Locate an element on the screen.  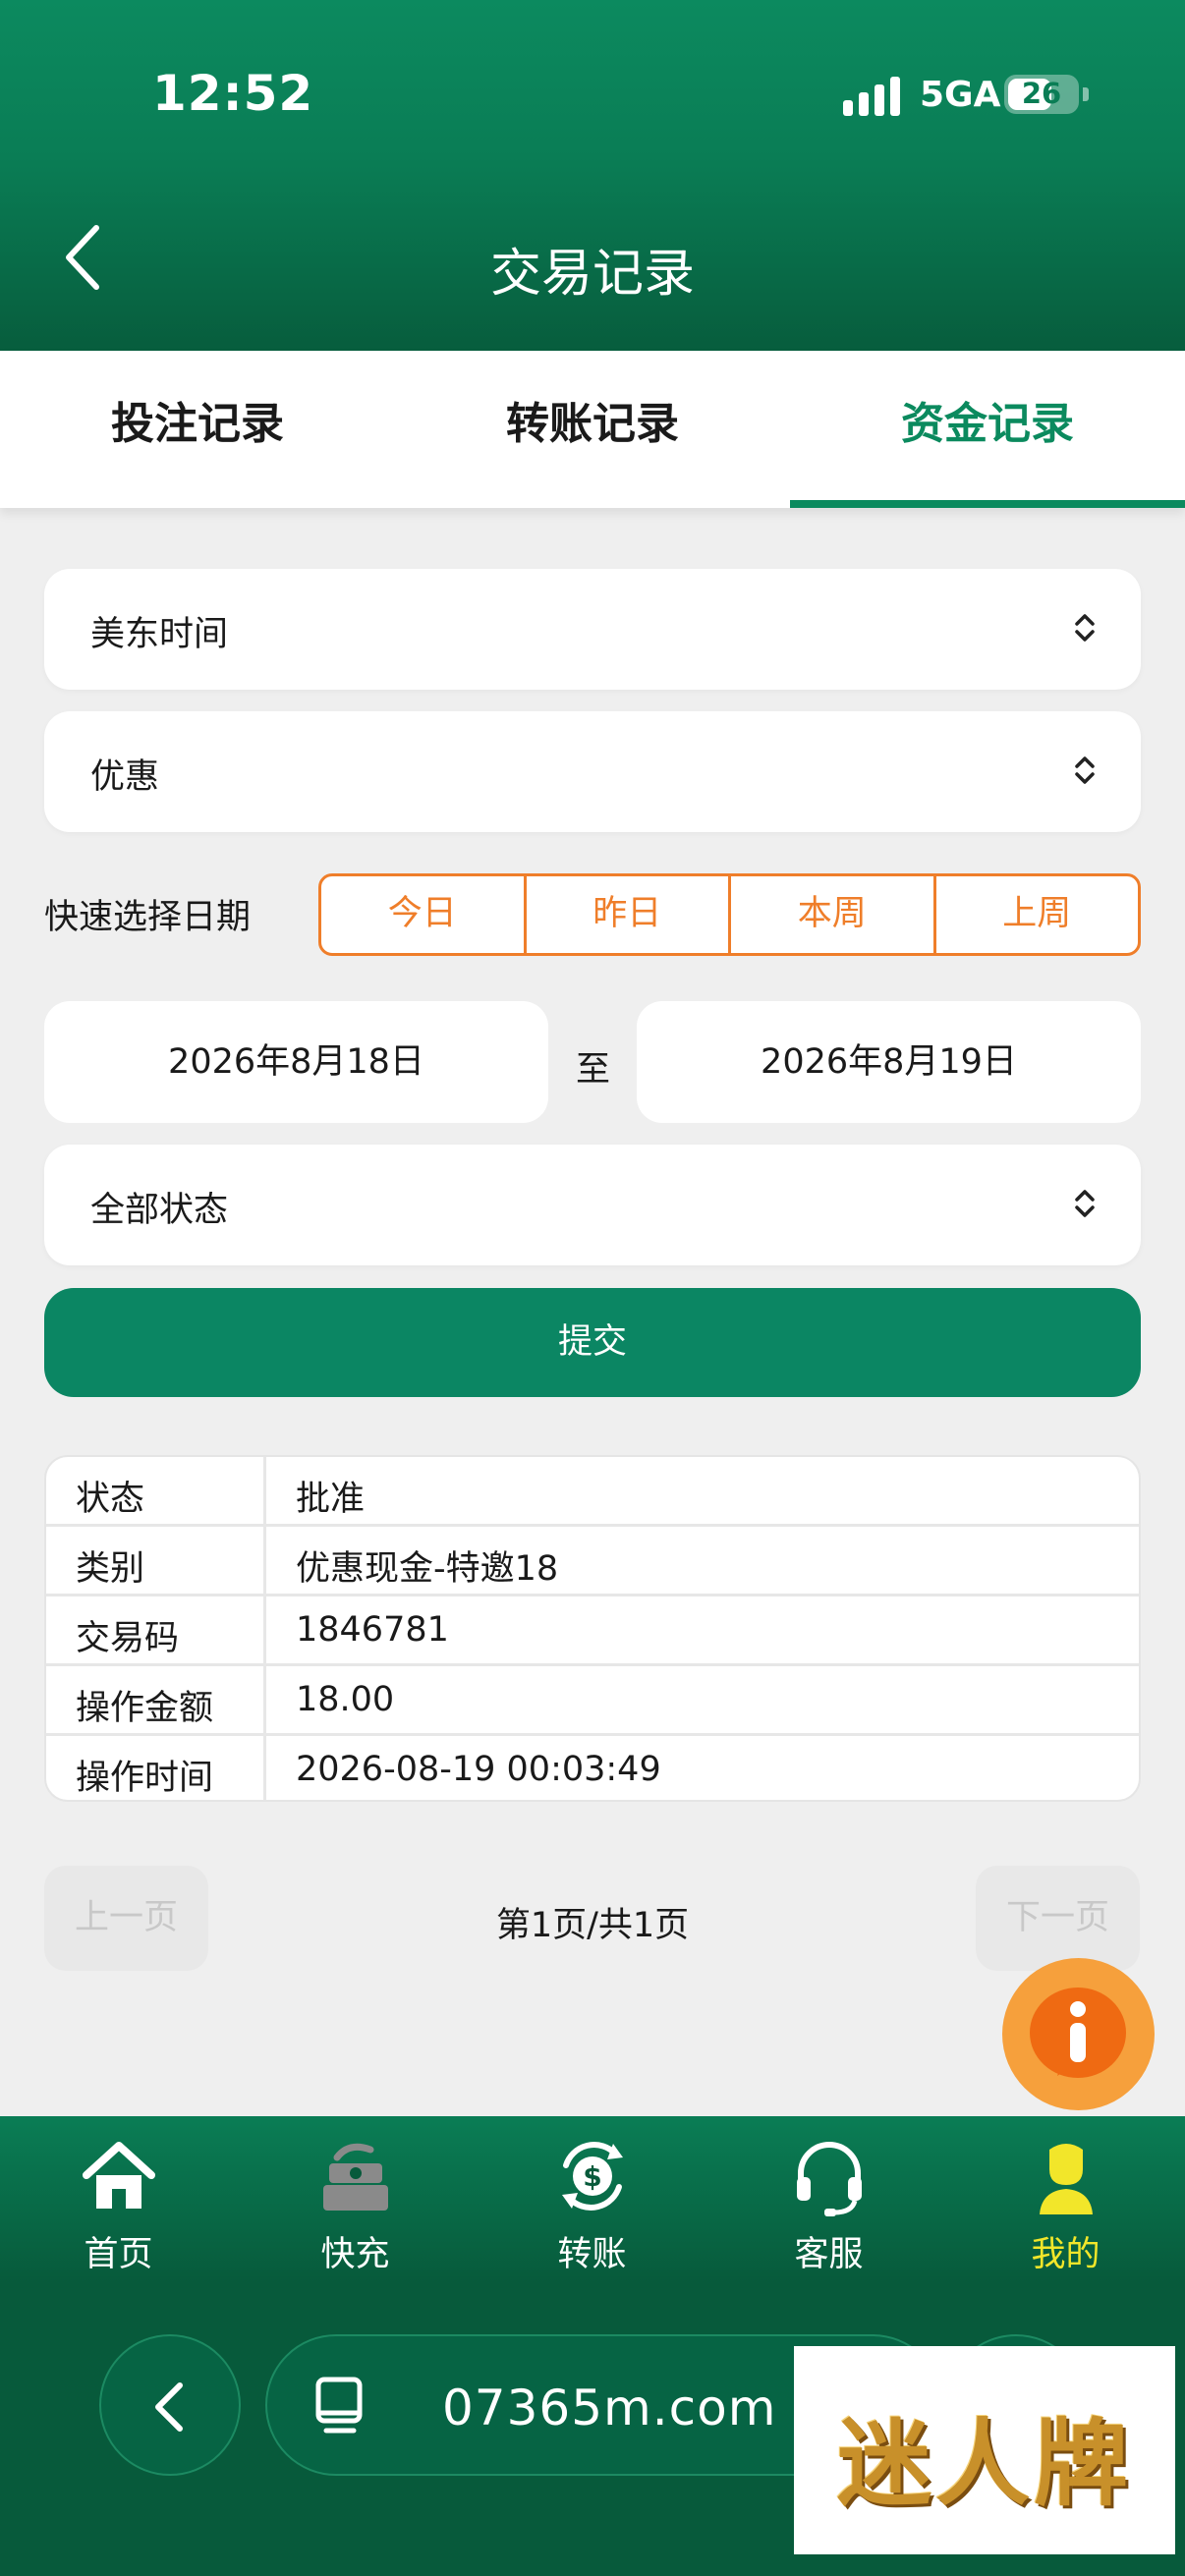
record-value: 1846781 is located at coordinates (373, 1630).